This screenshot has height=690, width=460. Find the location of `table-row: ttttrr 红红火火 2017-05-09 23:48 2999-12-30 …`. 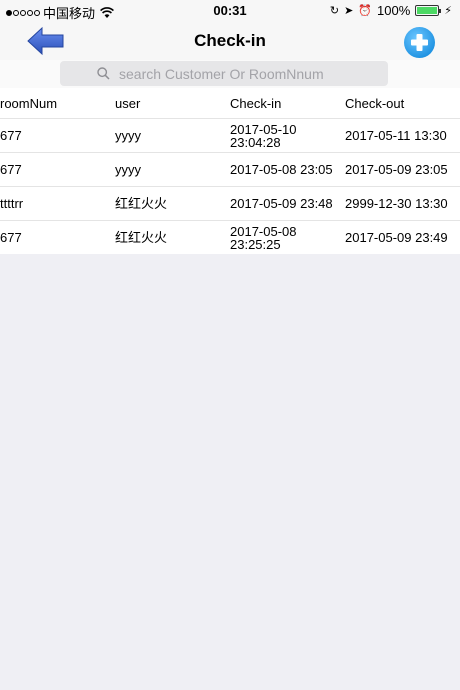

table-row: ttttrr 红红火火 2017-05-09 23:48 2999-12-30 … is located at coordinates (230, 203).